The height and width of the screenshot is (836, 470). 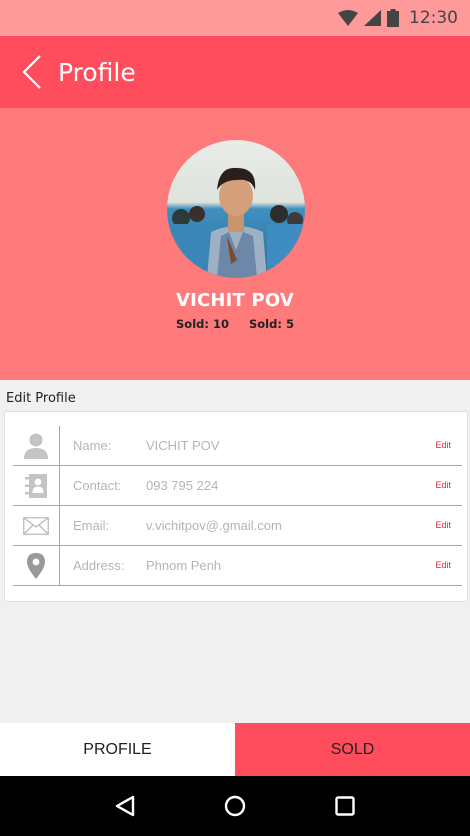 What do you see at coordinates (97, 485) in the screenshot?
I see `contact-label: Contact:` at bounding box center [97, 485].